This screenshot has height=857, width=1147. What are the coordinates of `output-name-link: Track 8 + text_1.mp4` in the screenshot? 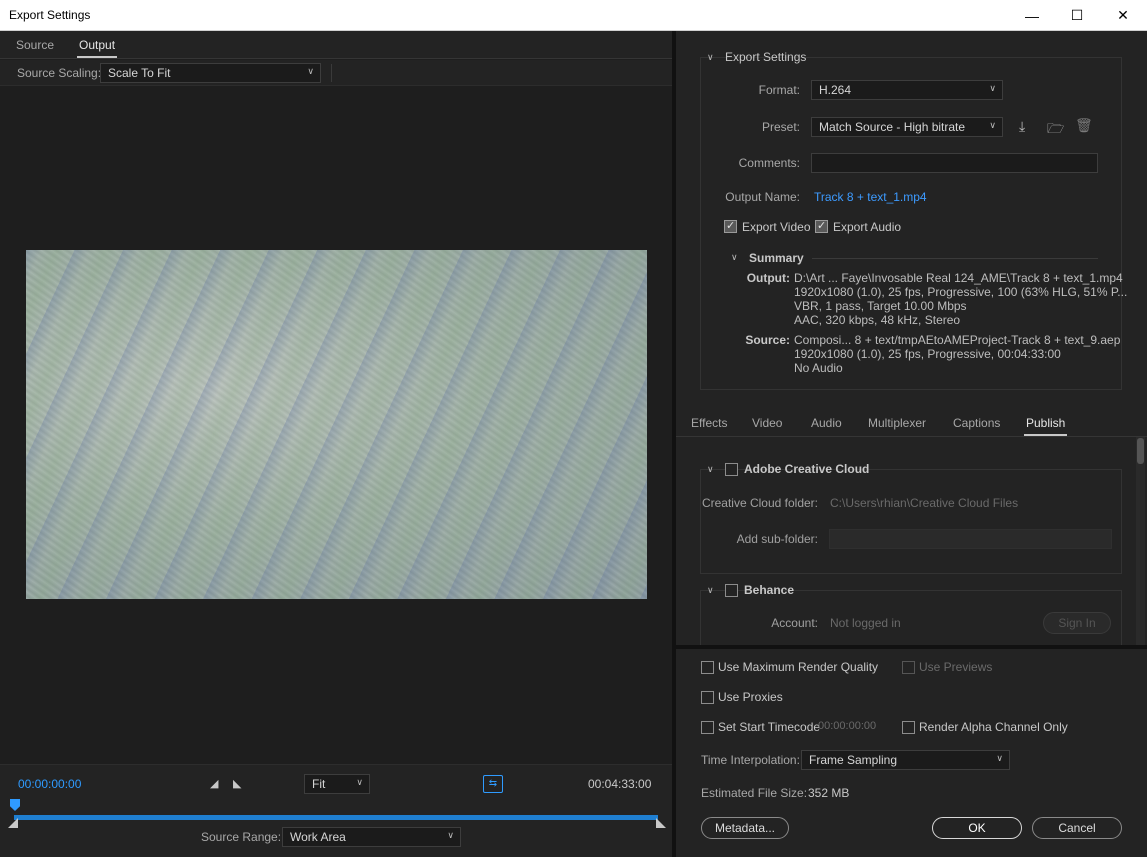 It's located at (870, 197).